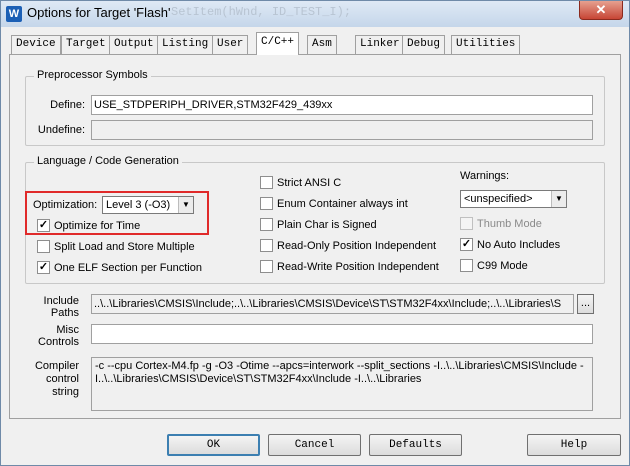 This screenshot has height=466, width=630. I want to click on misc-controls-label-line1: Misc, so click(67, 330).